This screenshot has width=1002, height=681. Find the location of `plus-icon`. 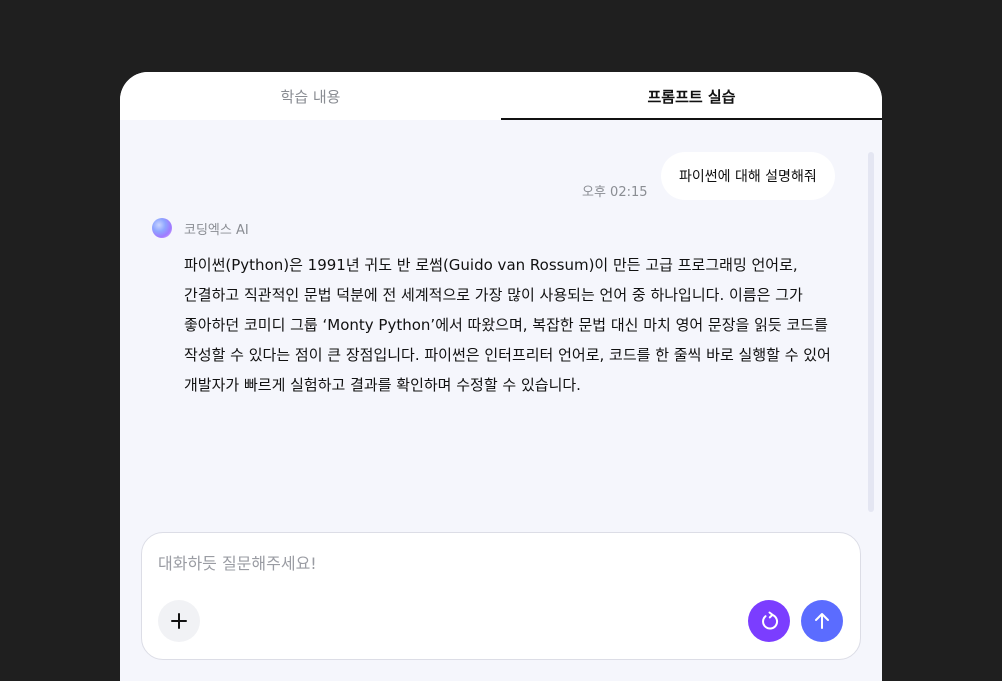

plus-icon is located at coordinates (179, 621).